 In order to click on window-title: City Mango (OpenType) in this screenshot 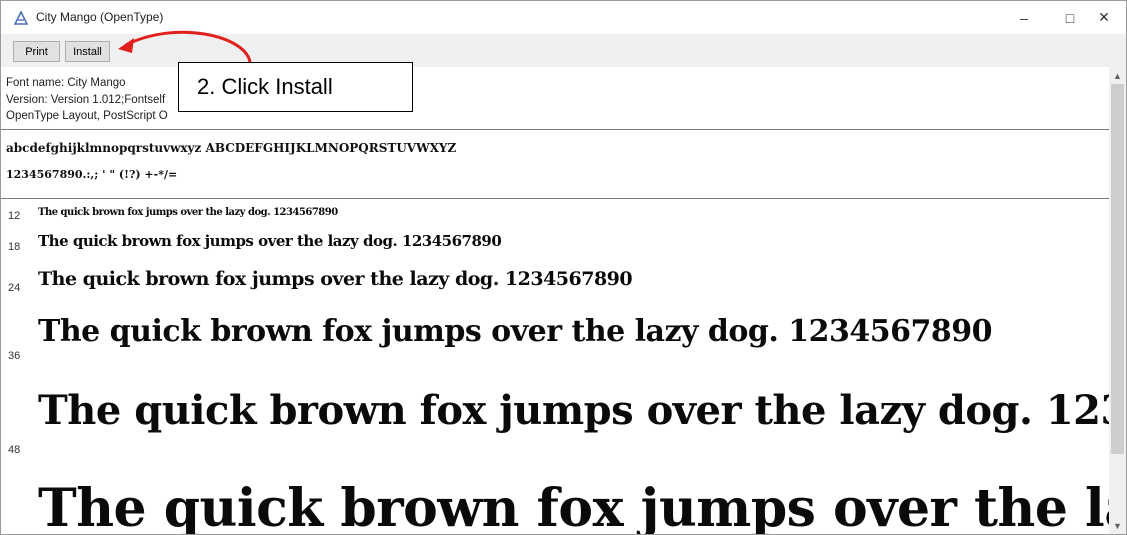, I will do `click(100, 17)`.